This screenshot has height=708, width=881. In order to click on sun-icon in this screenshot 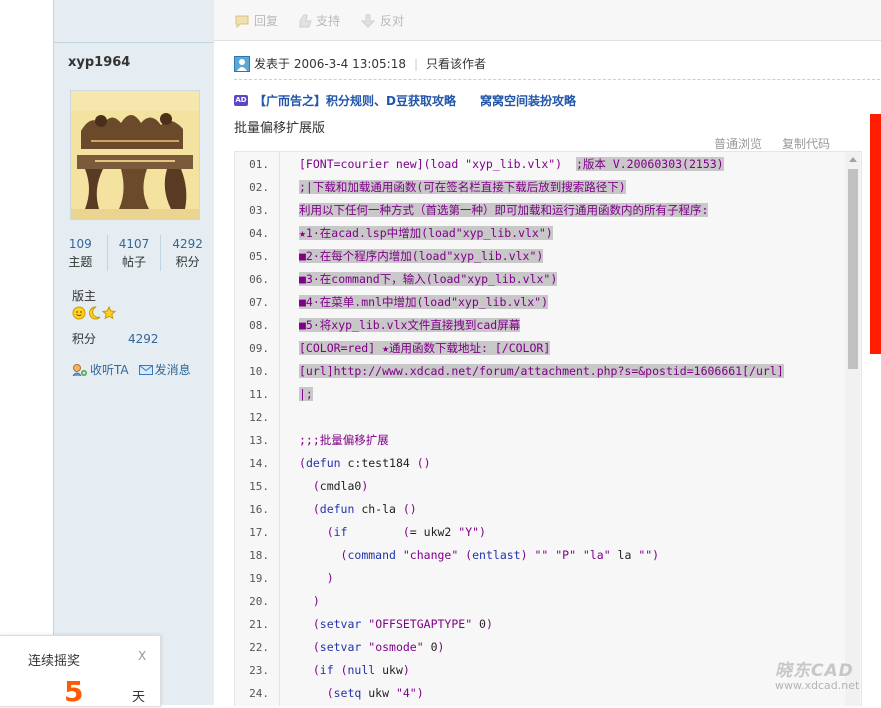, I will do `click(79, 313)`.